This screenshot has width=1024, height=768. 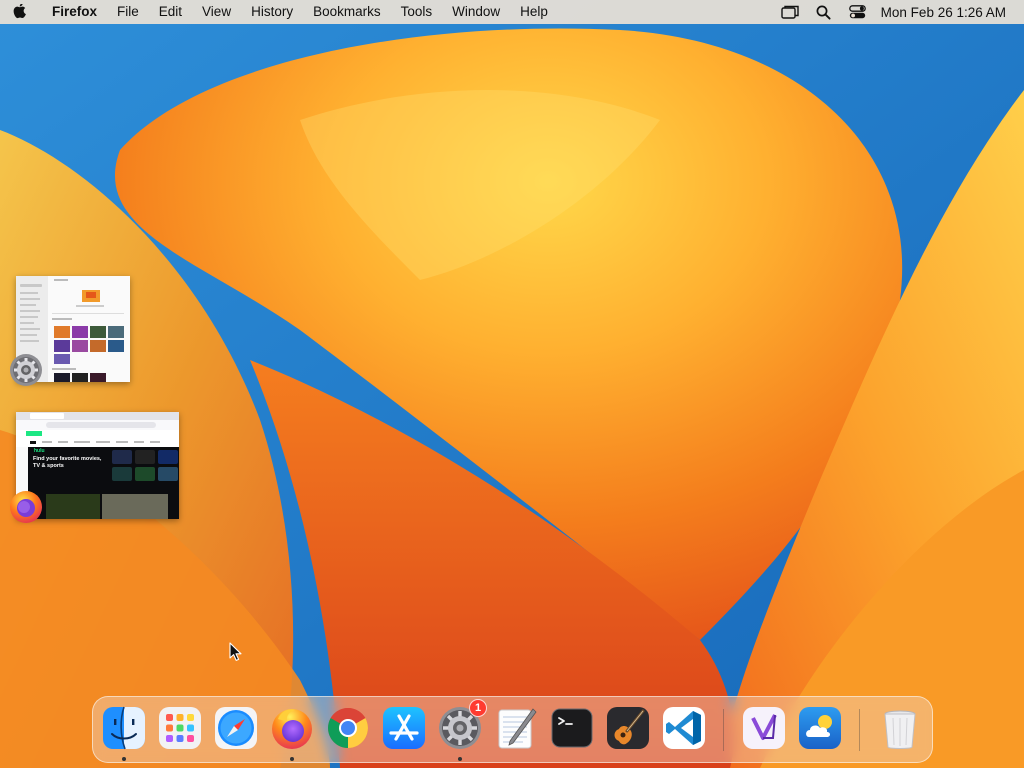 I want to click on dock-item-chrome, so click(x=348, y=728).